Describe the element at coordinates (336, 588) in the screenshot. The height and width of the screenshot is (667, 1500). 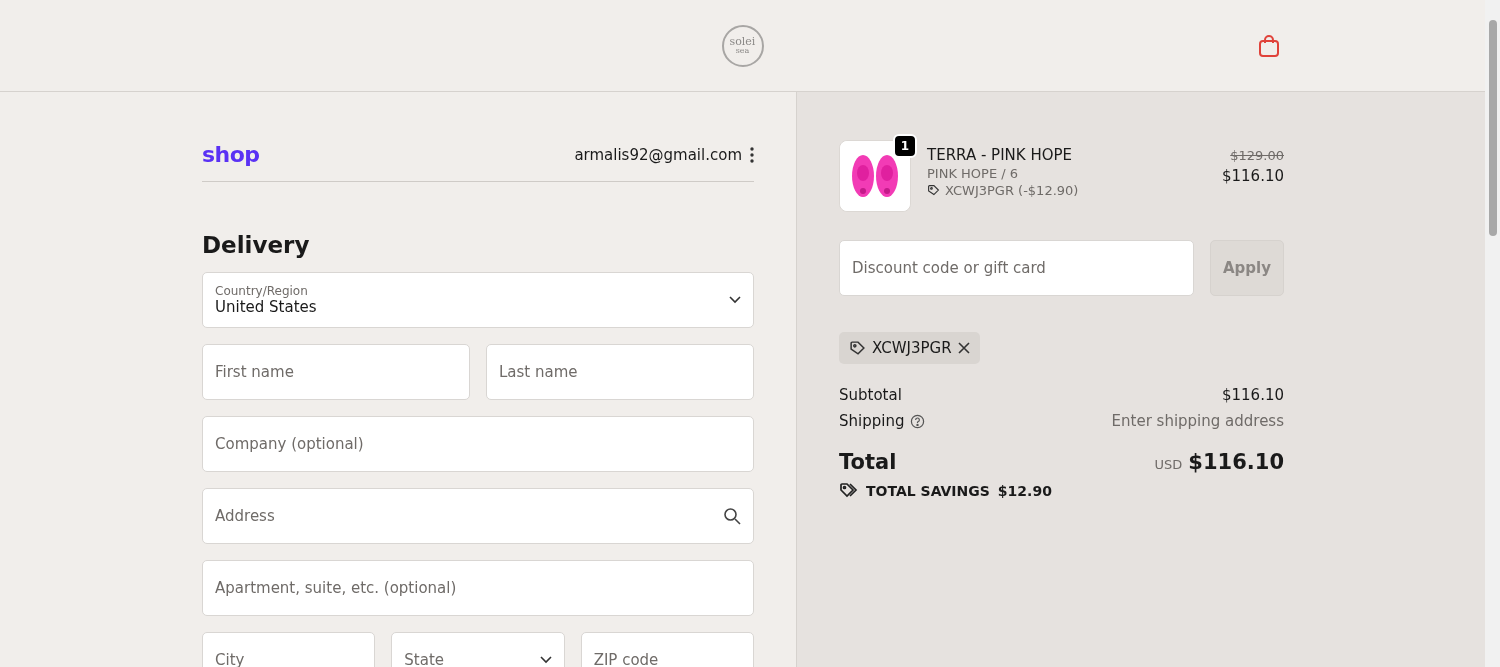
I see `field-placeholder: Apartment, suite, etc. (optional)` at that location.